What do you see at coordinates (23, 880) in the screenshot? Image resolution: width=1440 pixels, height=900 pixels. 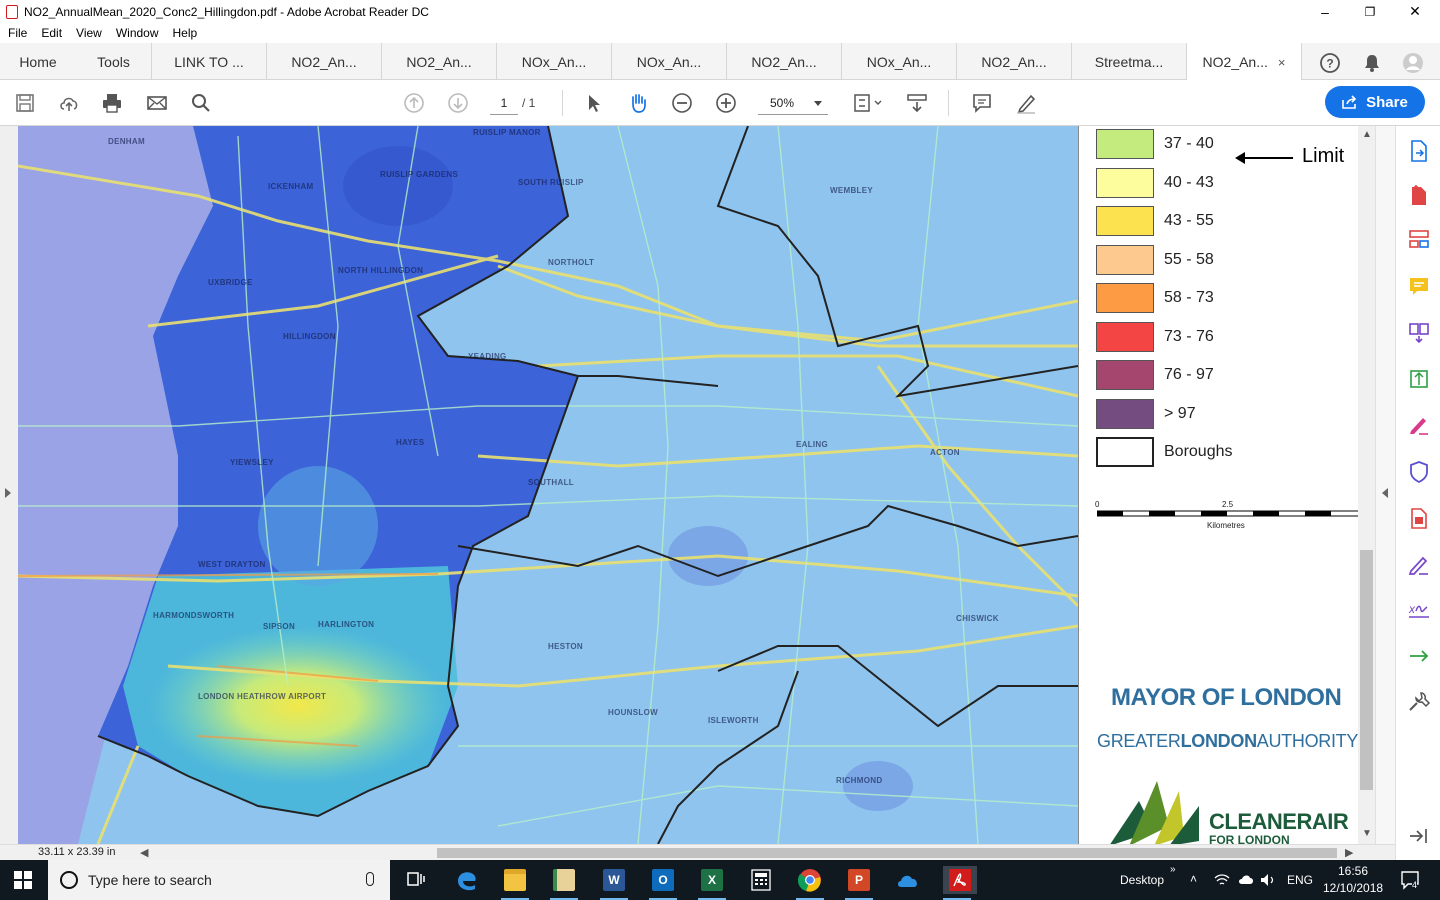 I see `windows-start-icon` at bounding box center [23, 880].